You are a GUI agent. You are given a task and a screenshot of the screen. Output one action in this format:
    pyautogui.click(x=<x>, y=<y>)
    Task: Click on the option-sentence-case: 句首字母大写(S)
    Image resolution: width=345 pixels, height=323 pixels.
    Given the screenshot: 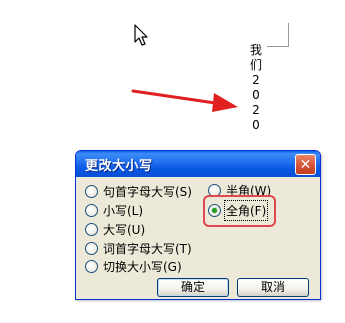 What is the action you would take?
    pyautogui.click(x=138, y=191)
    